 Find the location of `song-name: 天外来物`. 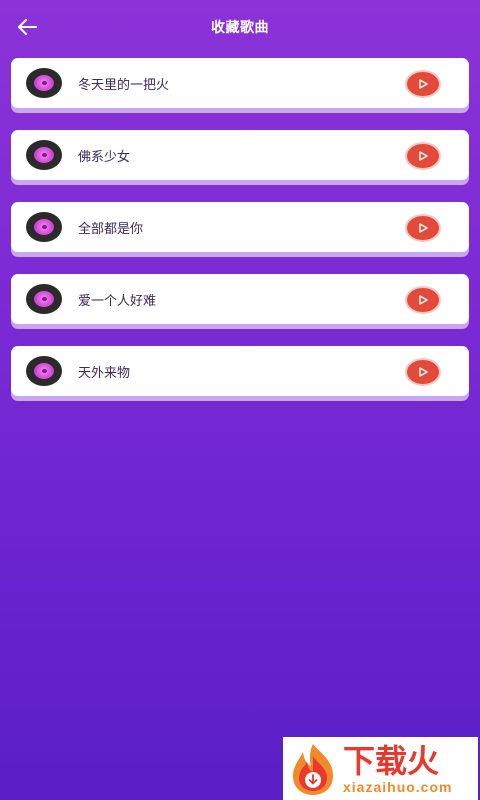

song-name: 天外来物 is located at coordinates (104, 373).